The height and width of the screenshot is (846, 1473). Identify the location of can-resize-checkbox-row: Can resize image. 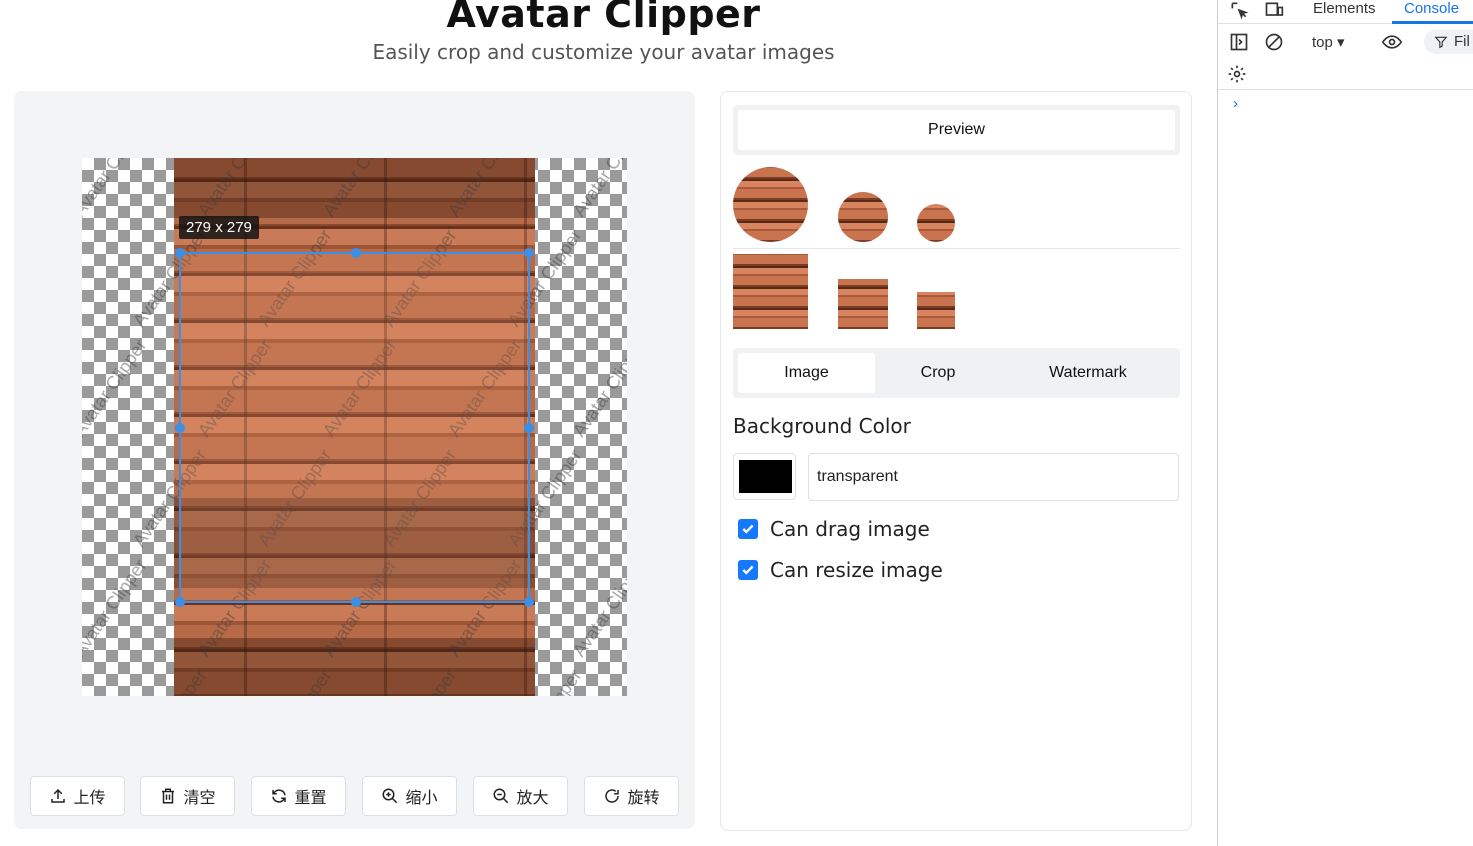
(840, 570).